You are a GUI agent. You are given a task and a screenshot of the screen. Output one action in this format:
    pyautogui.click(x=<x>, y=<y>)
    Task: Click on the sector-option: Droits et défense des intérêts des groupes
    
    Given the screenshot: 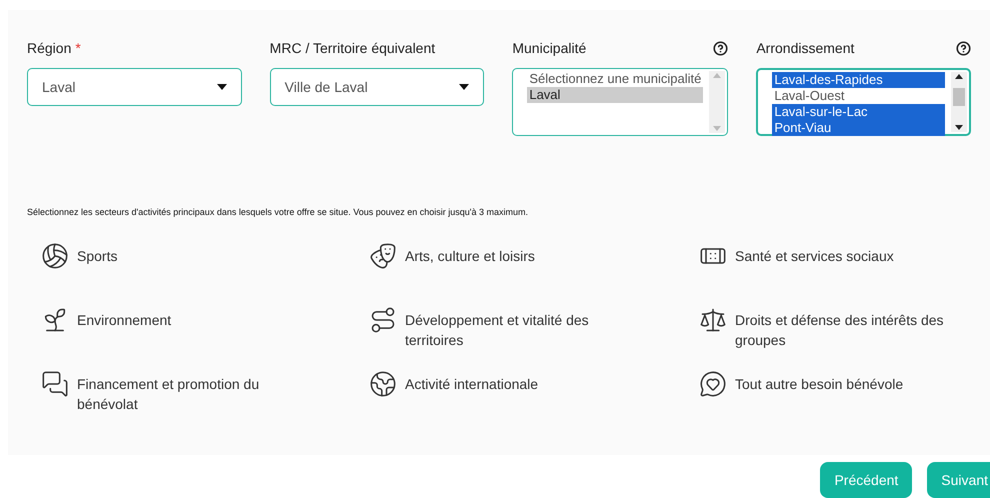 What is the action you would take?
    pyautogui.click(x=845, y=330)
    